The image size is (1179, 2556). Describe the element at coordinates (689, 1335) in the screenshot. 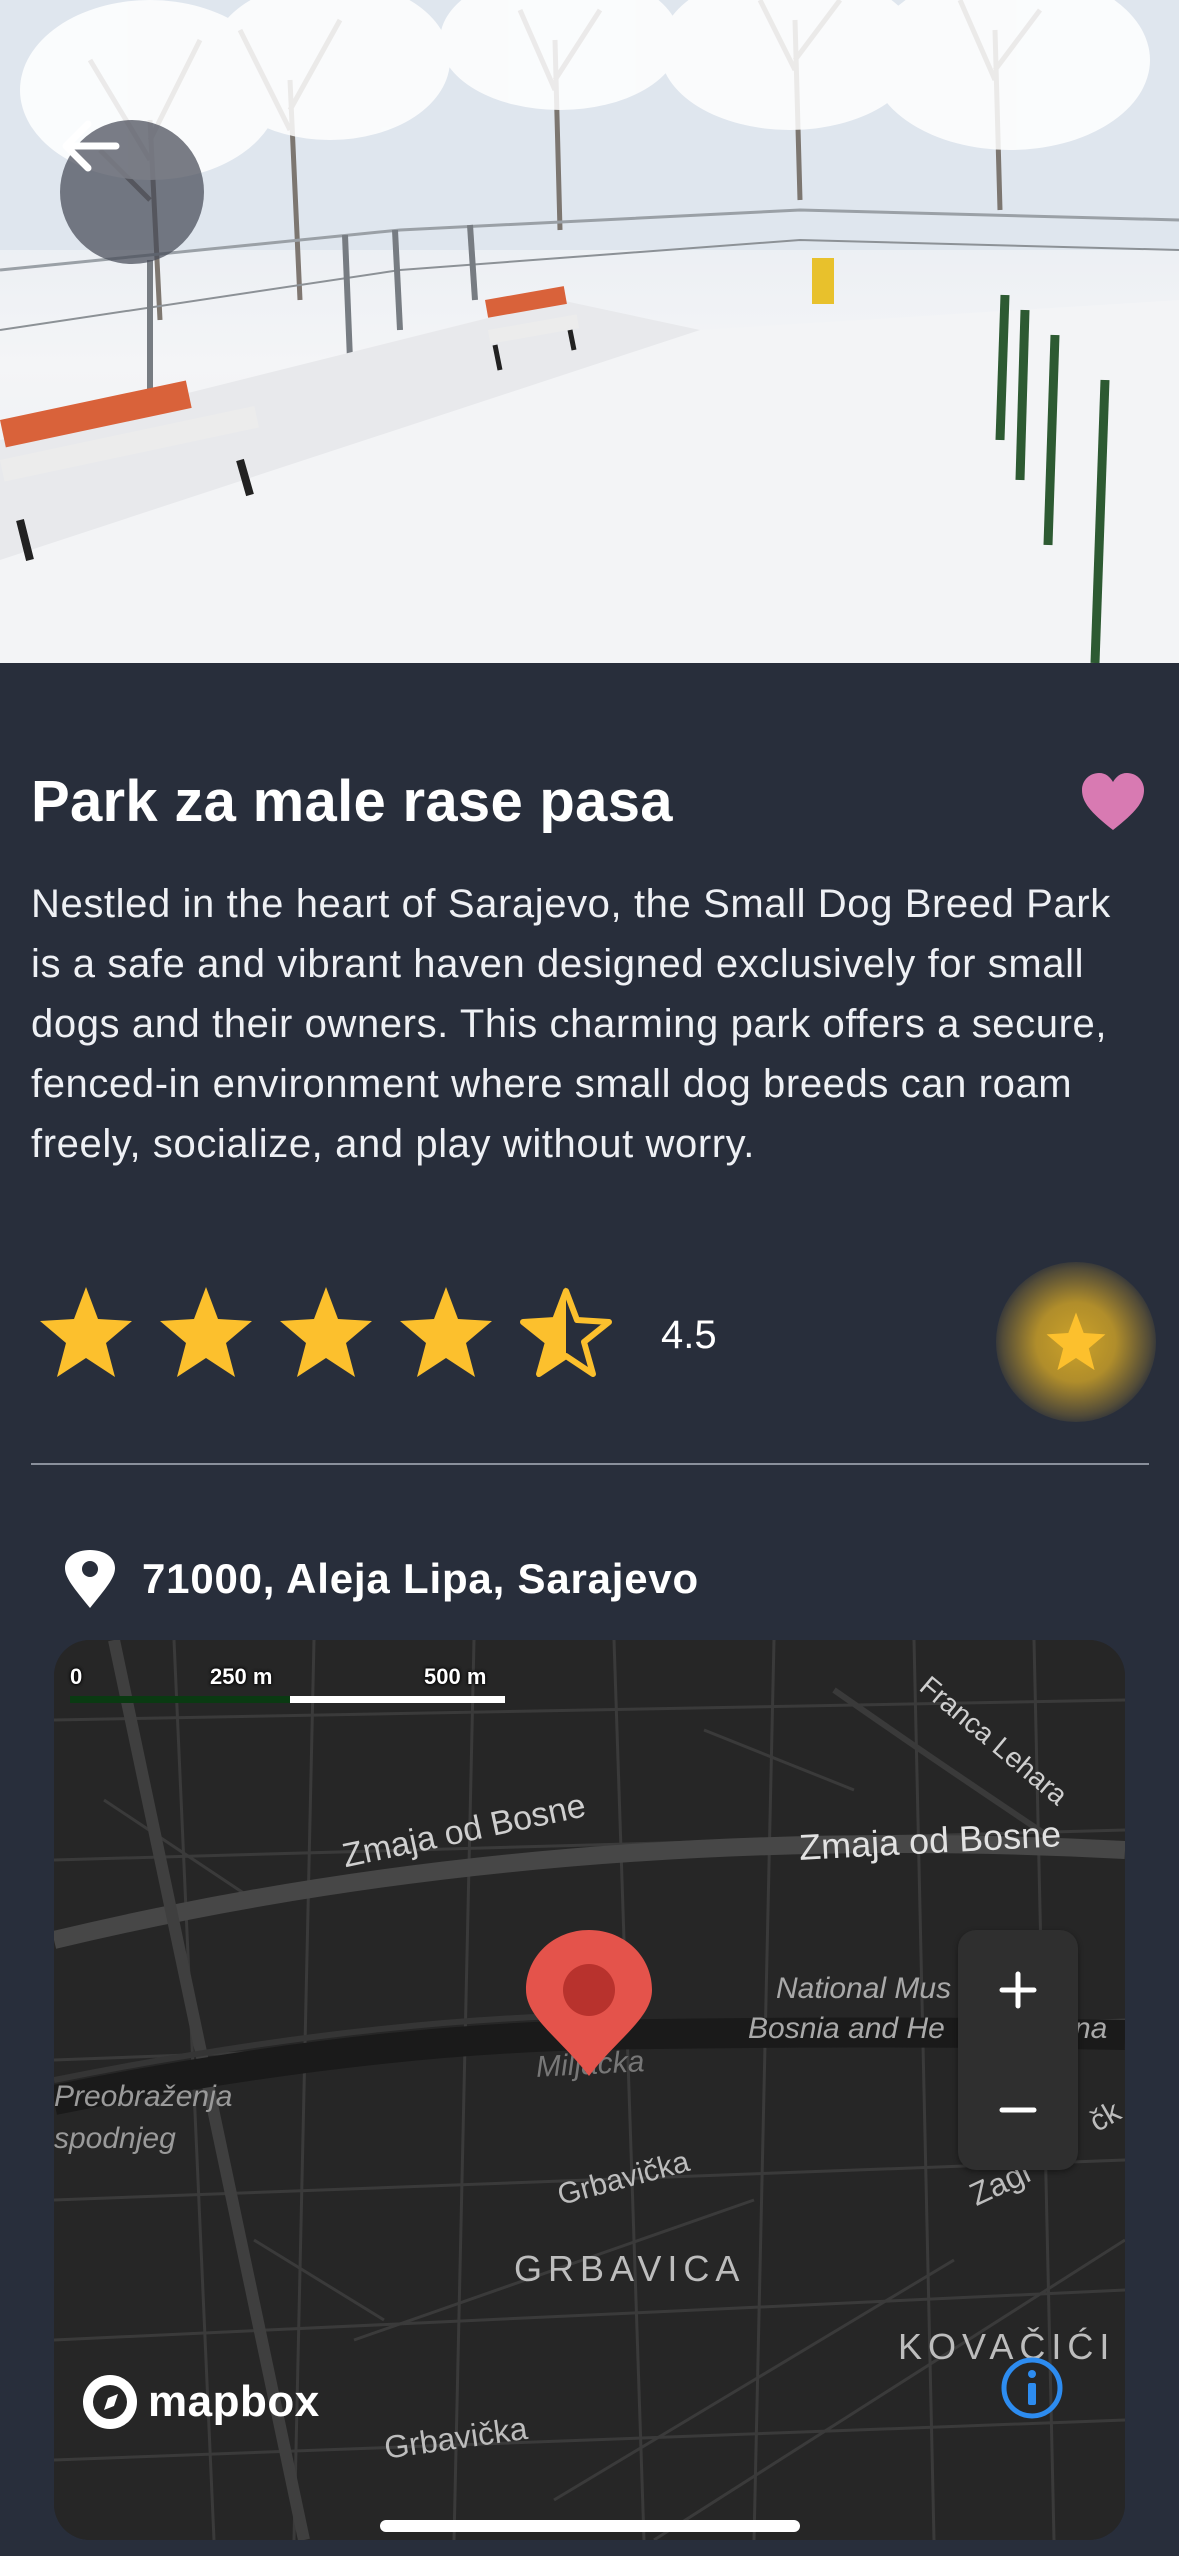

I see `rating-value: 4.5` at that location.